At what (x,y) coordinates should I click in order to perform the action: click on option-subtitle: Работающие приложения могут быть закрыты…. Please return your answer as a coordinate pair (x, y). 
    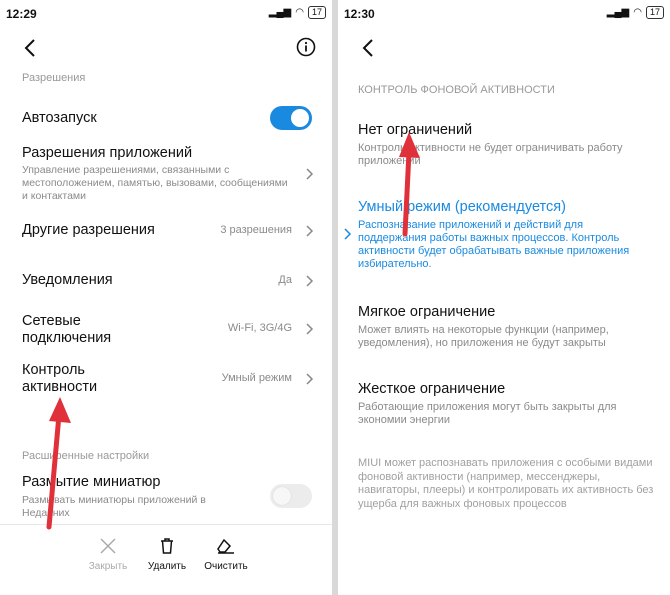
    Looking at the image, I should click on (487, 413).